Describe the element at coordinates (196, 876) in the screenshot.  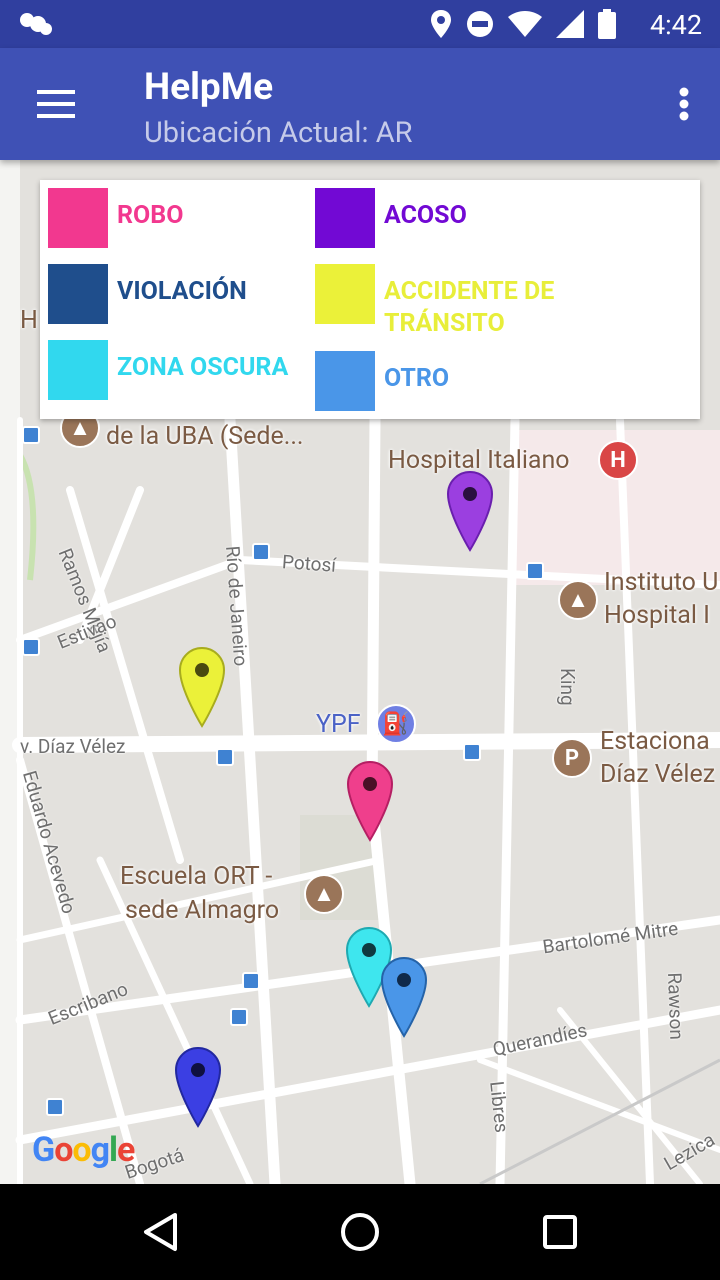
I see `place-label-escuela: Escuela ORT -` at that location.